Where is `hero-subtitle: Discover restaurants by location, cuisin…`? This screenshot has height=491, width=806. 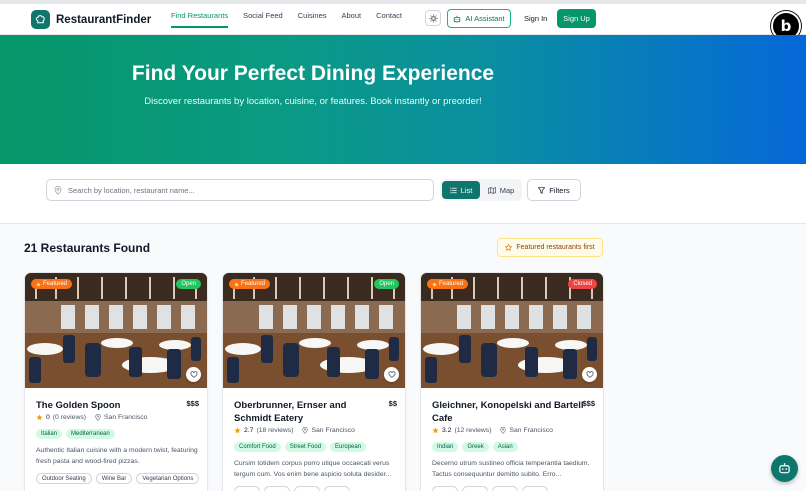
hero-subtitle: Discover restaurants by location, cuisin… is located at coordinates (313, 101).